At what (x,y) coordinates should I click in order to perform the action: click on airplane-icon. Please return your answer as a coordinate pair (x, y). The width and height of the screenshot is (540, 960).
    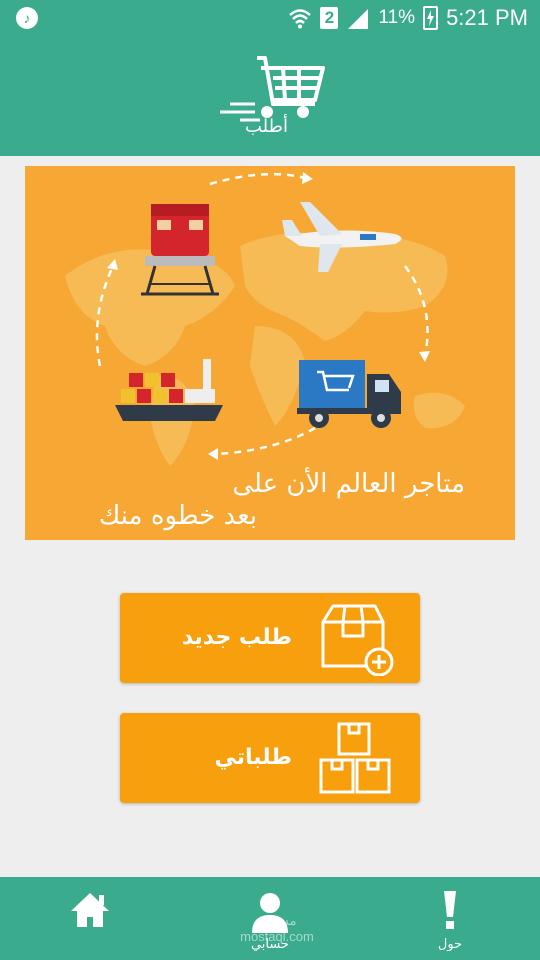
    Looking at the image, I should click on (342, 237).